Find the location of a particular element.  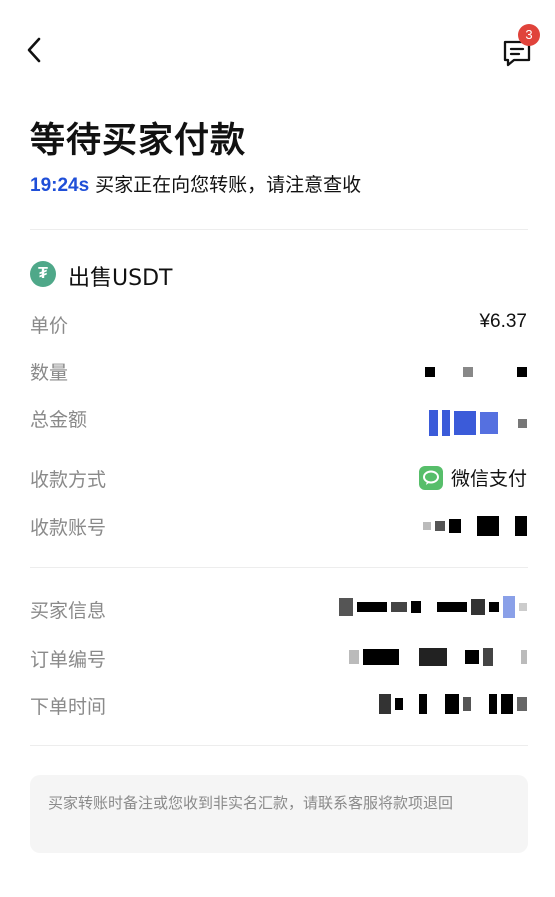

payment-method: 微信支付 is located at coordinates (472, 477).